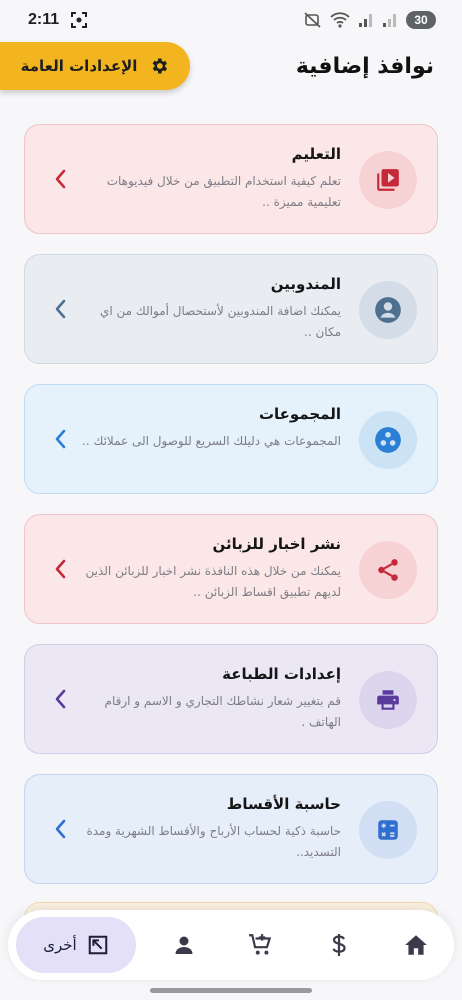  I want to click on card-title: التعليم, so click(316, 154).